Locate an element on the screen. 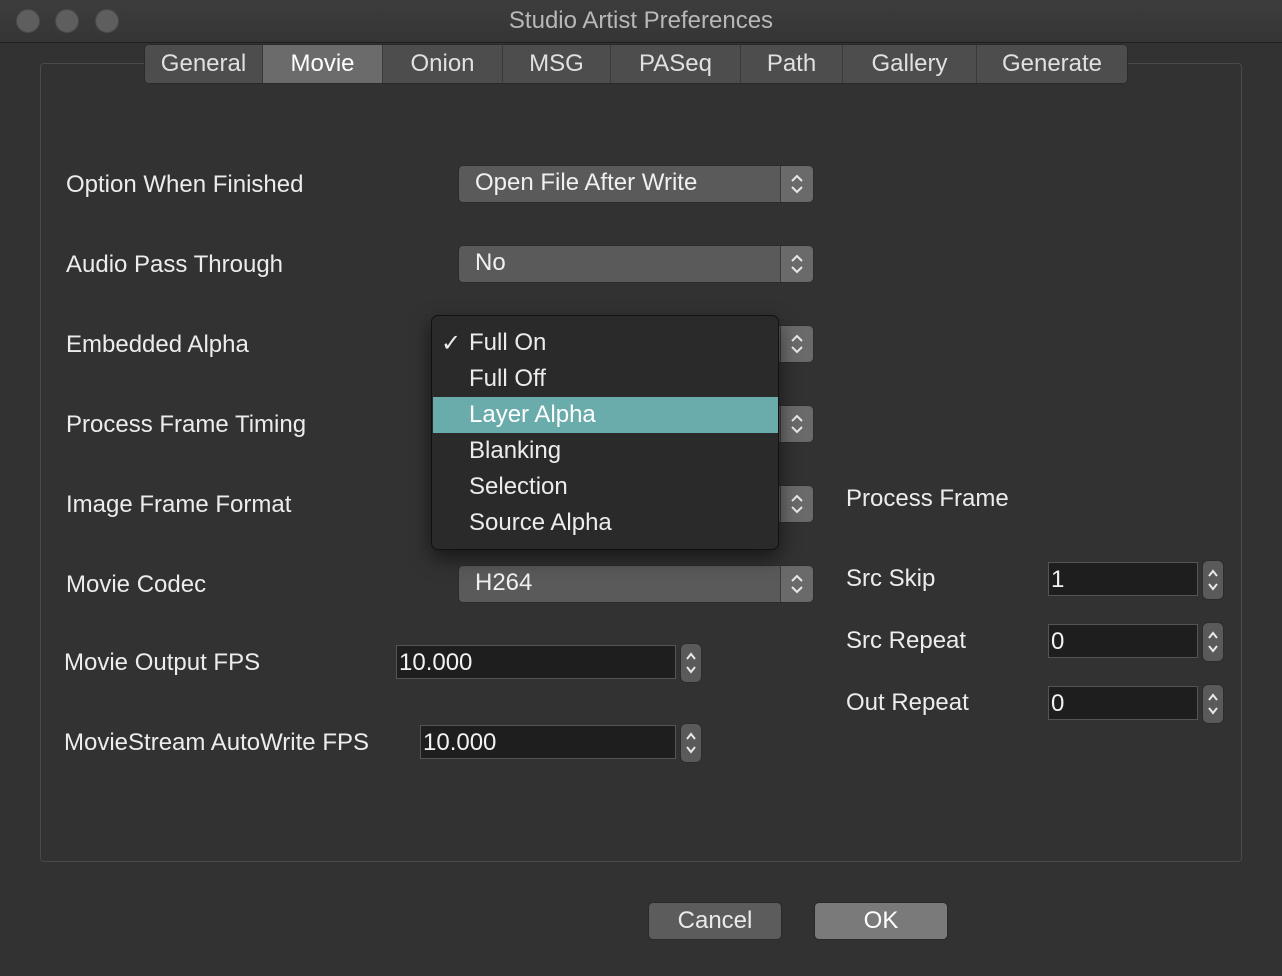 This screenshot has height=976, width=1282. movie-output-fps-value: 10.000 is located at coordinates (436, 662).